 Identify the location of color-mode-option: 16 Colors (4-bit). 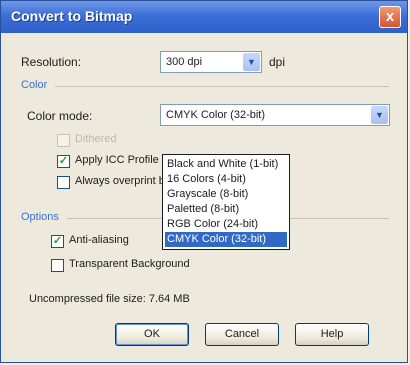
(226, 179).